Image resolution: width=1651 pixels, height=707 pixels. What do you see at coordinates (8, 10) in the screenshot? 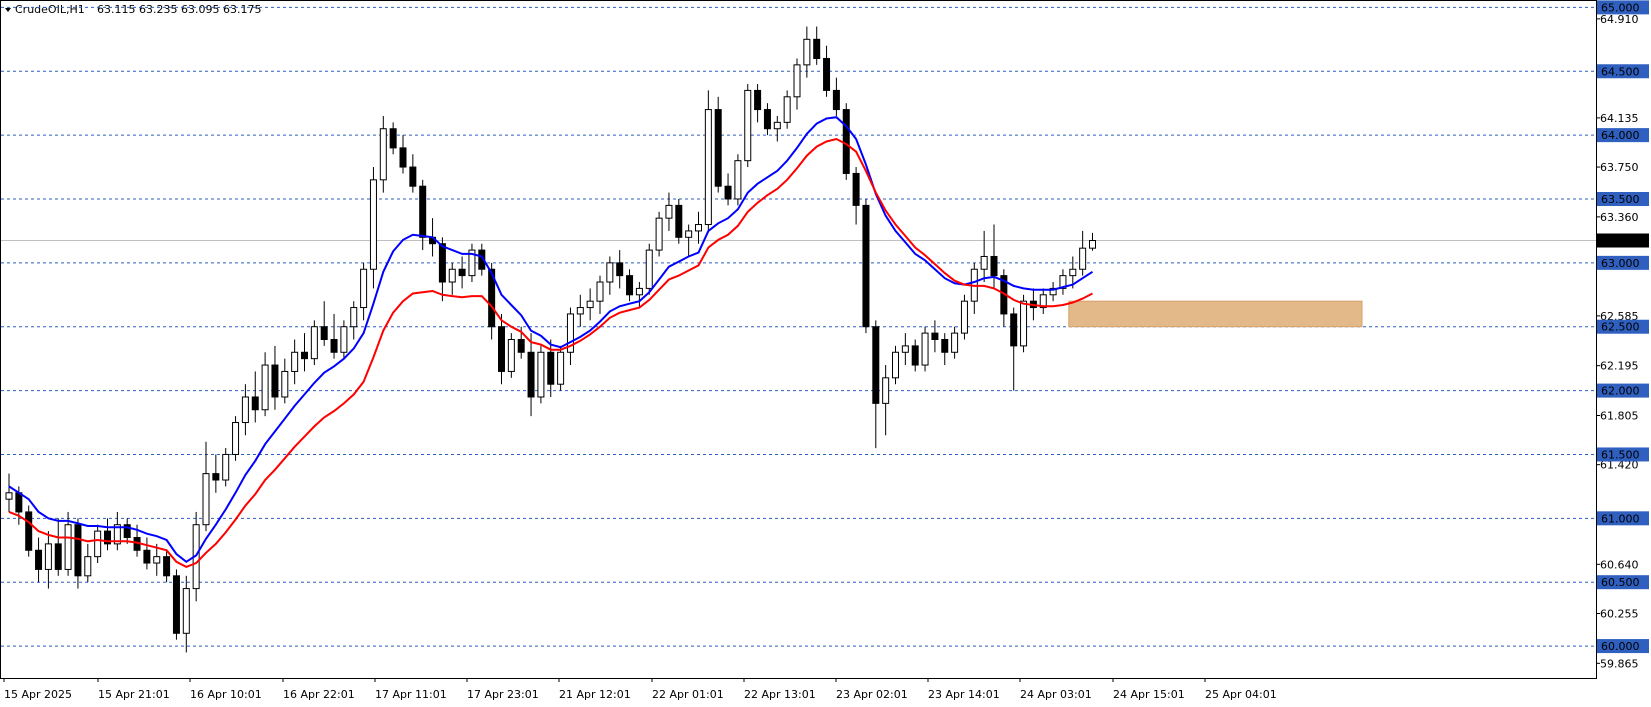
I see `dropdown-triangle-icon` at bounding box center [8, 10].